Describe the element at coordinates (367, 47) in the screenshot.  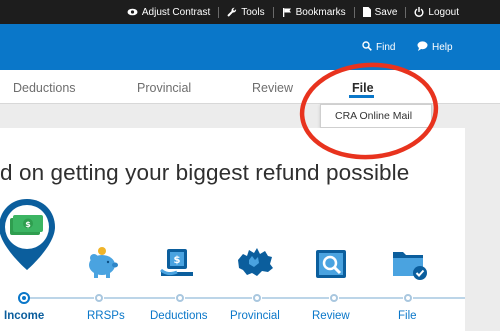
I see `search-icon` at that location.